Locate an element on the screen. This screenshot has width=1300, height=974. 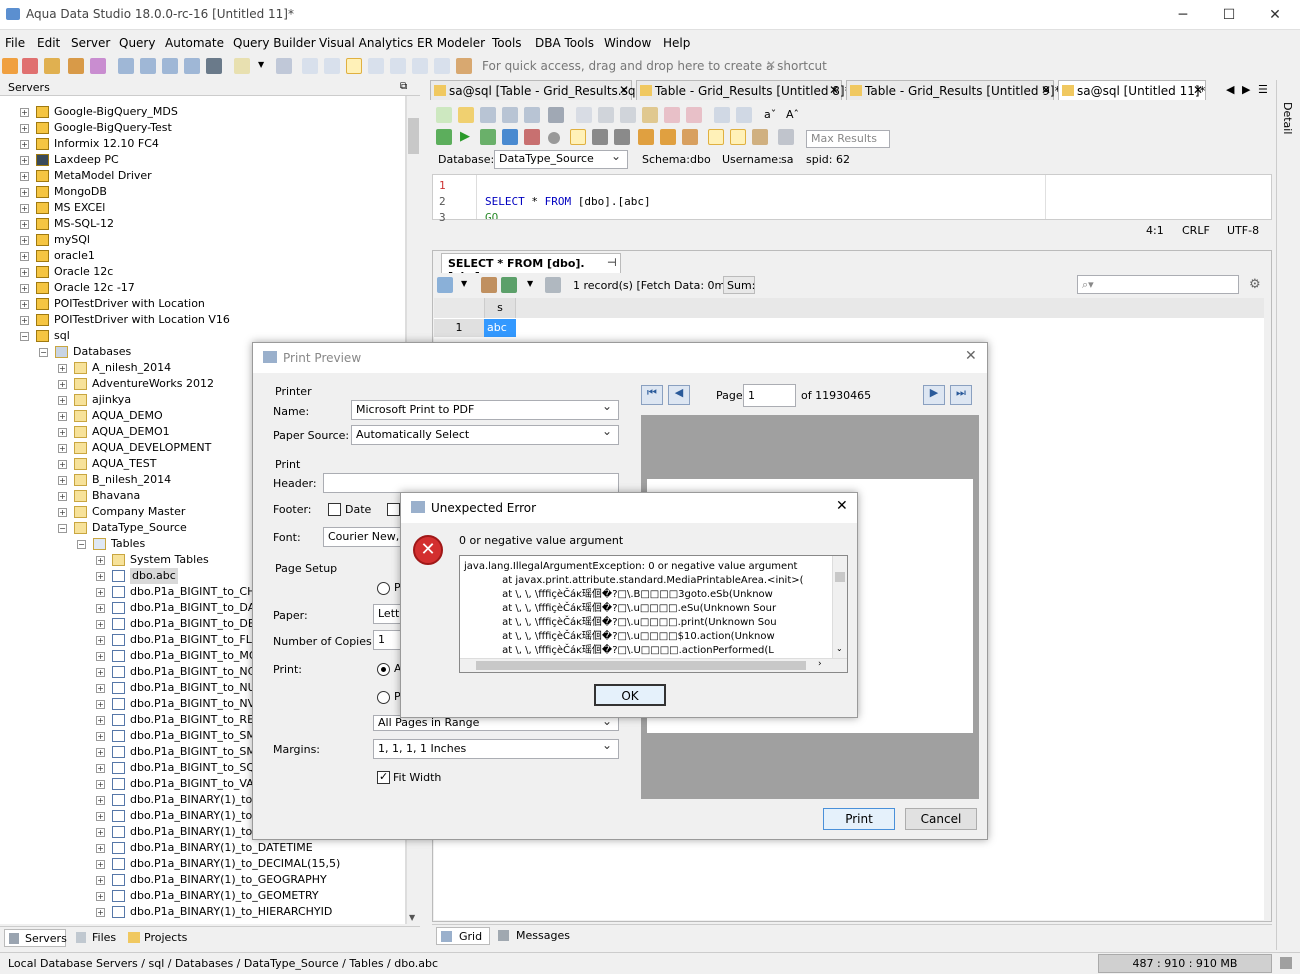
detail-side-tab: Detail is located at coordinates (1287, 118).